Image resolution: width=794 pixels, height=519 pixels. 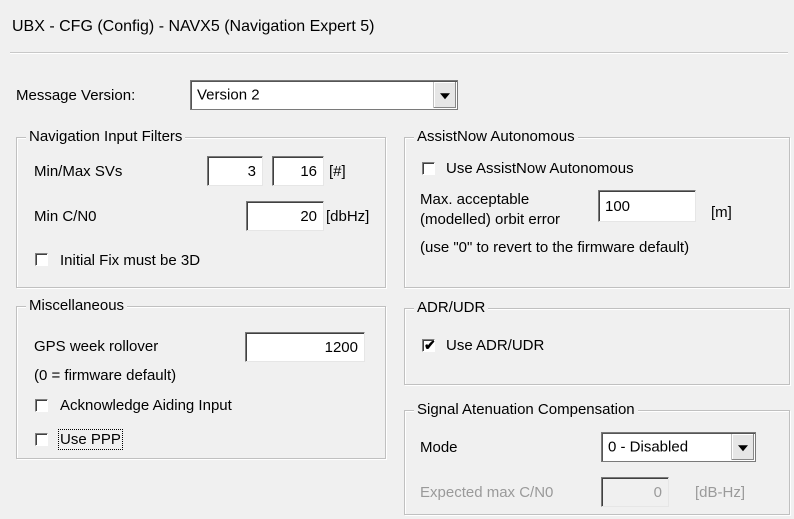 What do you see at coordinates (451, 307) in the screenshot?
I see `adr-udr-legend: ADR/UDR` at bounding box center [451, 307].